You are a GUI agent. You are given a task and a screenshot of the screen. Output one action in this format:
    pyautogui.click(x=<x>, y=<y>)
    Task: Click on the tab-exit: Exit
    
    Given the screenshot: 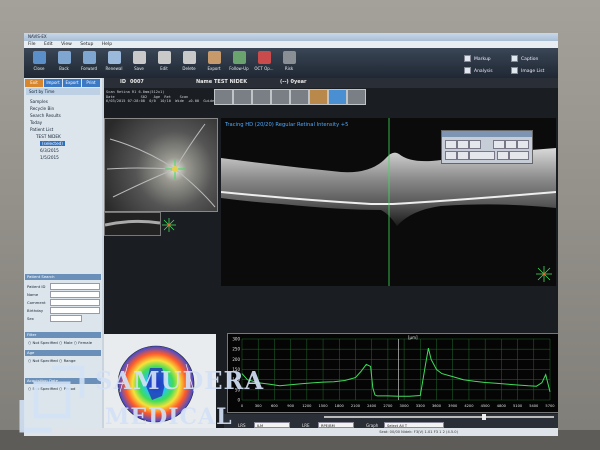 What is the action you would take?
    pyautogui.click(x=34, y=83)
    